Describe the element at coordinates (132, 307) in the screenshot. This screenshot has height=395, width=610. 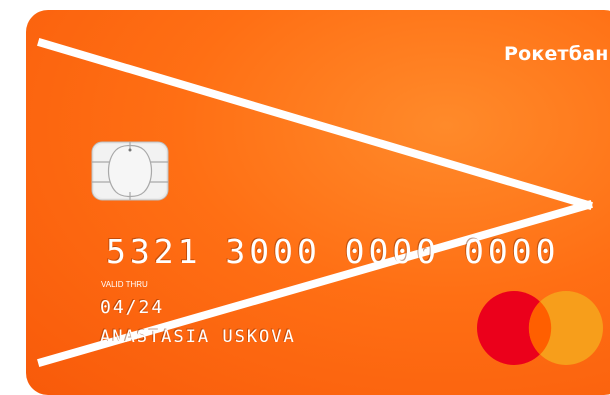
I see `expiry-date: 04/24` at that location.